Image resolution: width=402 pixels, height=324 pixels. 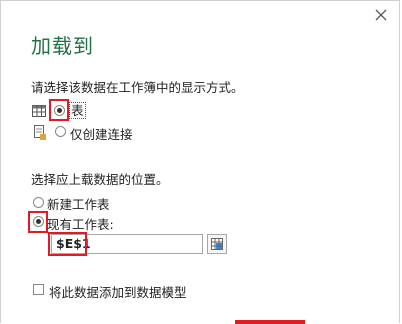 What do you see at coordinates (38, 202) in the screenshot?
I see `new-worksheet-radio` at bounding box center [38, 202].